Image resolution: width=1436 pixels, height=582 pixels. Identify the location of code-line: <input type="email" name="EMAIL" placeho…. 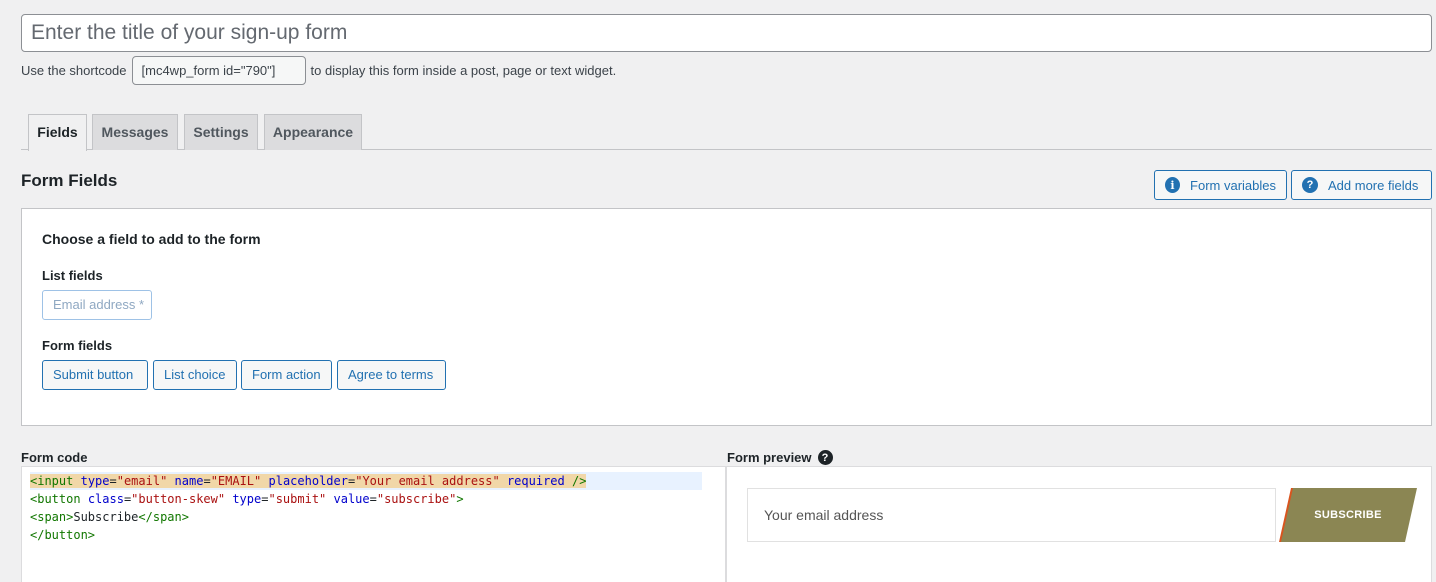
(366, 481).